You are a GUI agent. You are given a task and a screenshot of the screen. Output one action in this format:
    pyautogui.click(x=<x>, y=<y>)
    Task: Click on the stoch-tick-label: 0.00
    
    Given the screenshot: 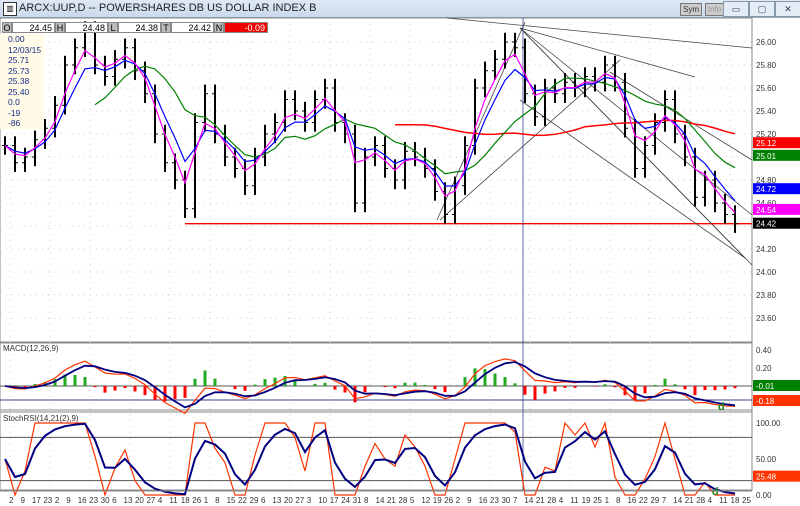 What is the action you would take?
    pyautogui.click(x=764, y=495)
    